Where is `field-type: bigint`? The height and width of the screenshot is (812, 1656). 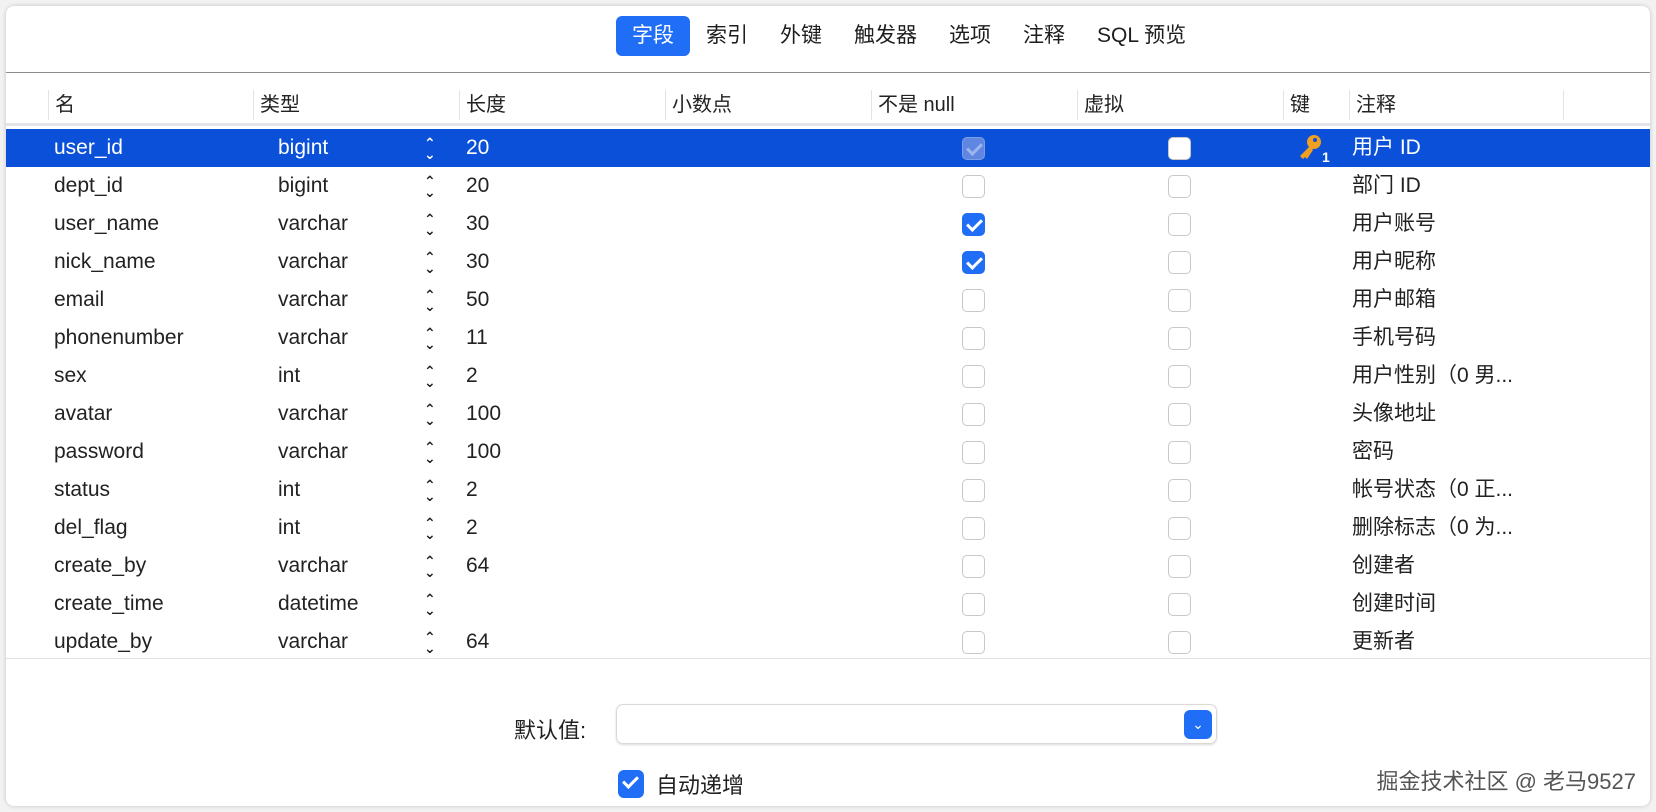
field-type: bigint is located at coordinates (303, 186).